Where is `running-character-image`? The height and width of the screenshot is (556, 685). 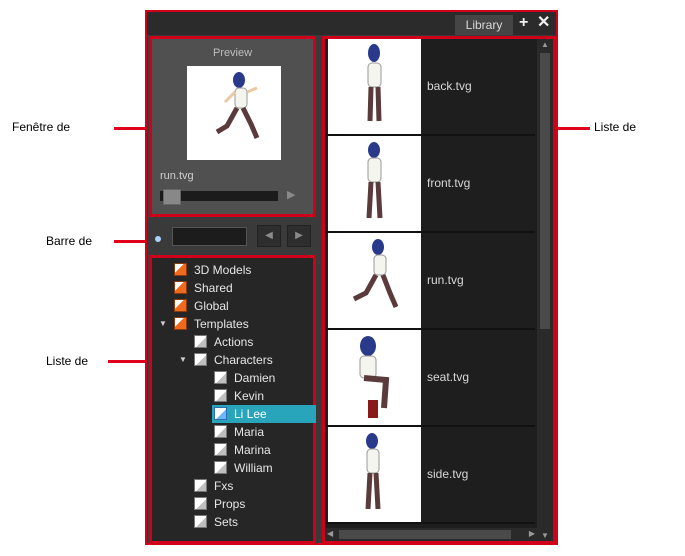 running-character-image is located at coordinates (237, 105).